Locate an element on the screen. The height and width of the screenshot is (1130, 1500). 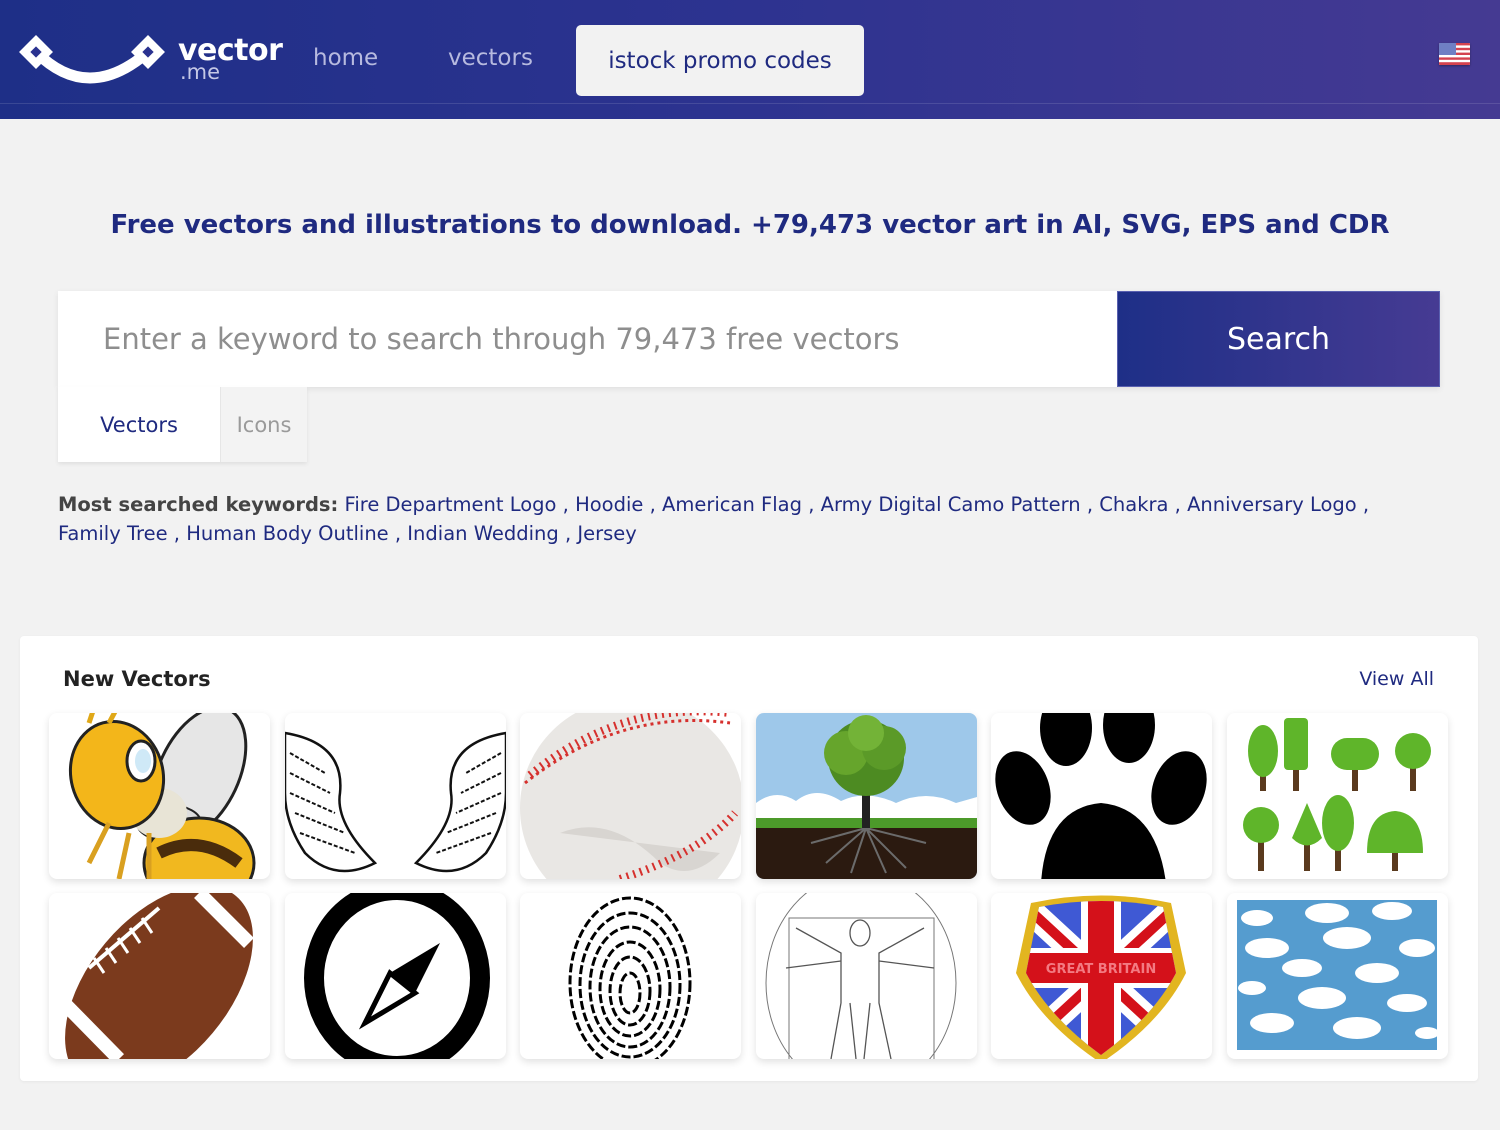
angel-wings-image is located at coordinates (395, 802).